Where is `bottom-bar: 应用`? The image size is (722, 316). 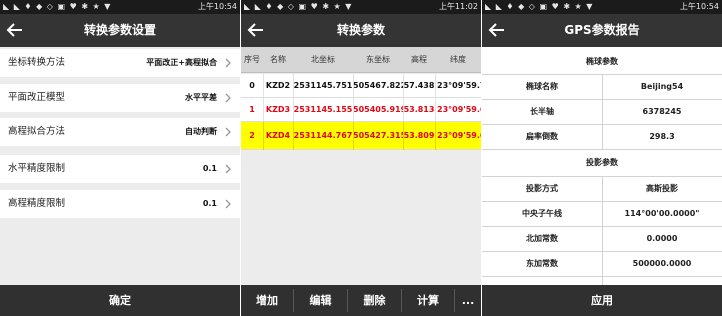 bottom-bar: 应用 is located at coordinates (602, 300).